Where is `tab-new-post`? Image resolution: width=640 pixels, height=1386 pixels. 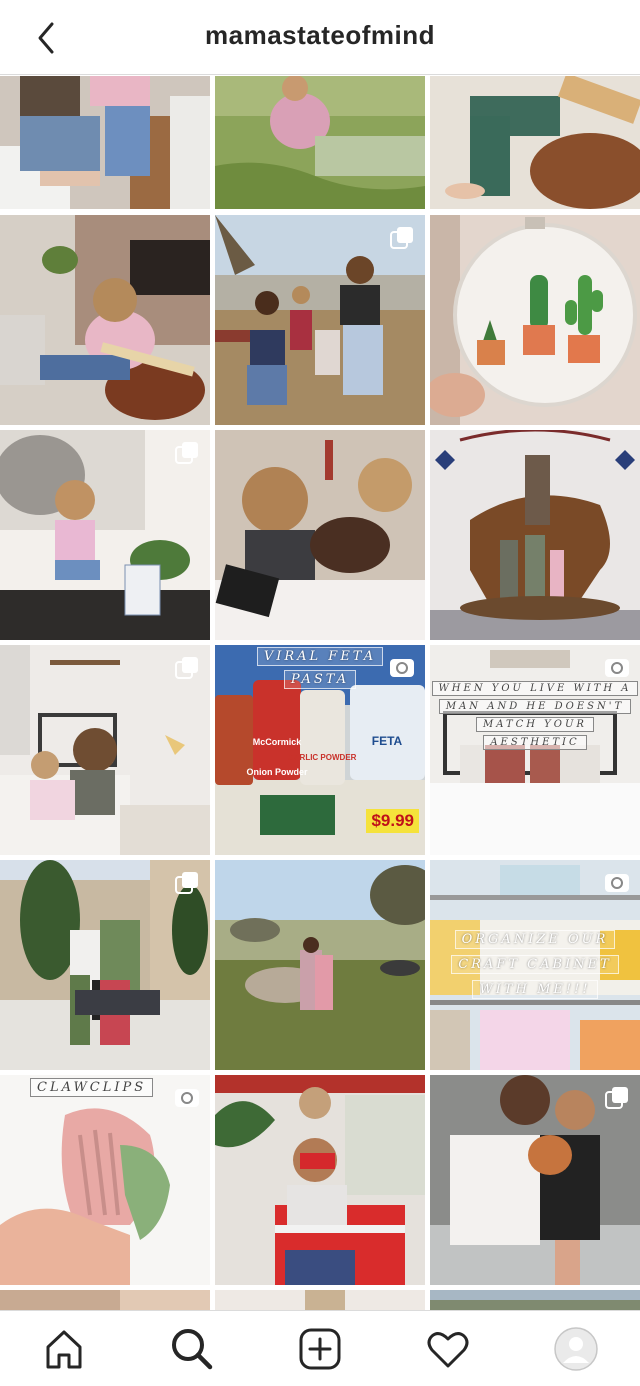
tab-new-post is located at coordinates (320, 1349).